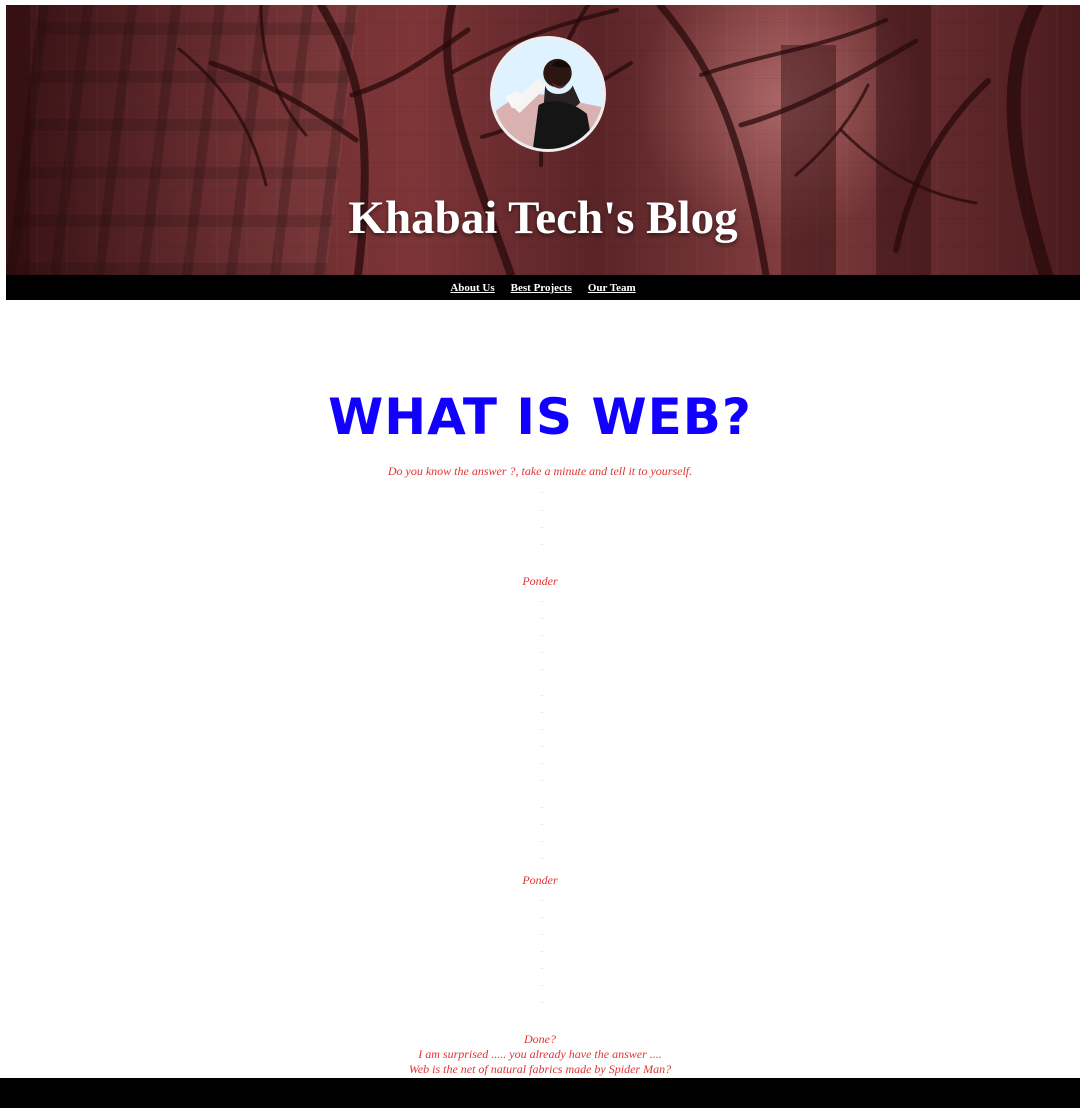 Image resolution: width=1080 pixels, height=1108 pixels. What do you see at coordinates (612, 288) in the screenshot?
I see `nav-link-our-team: Our Team` at bounding box center [612, 288].